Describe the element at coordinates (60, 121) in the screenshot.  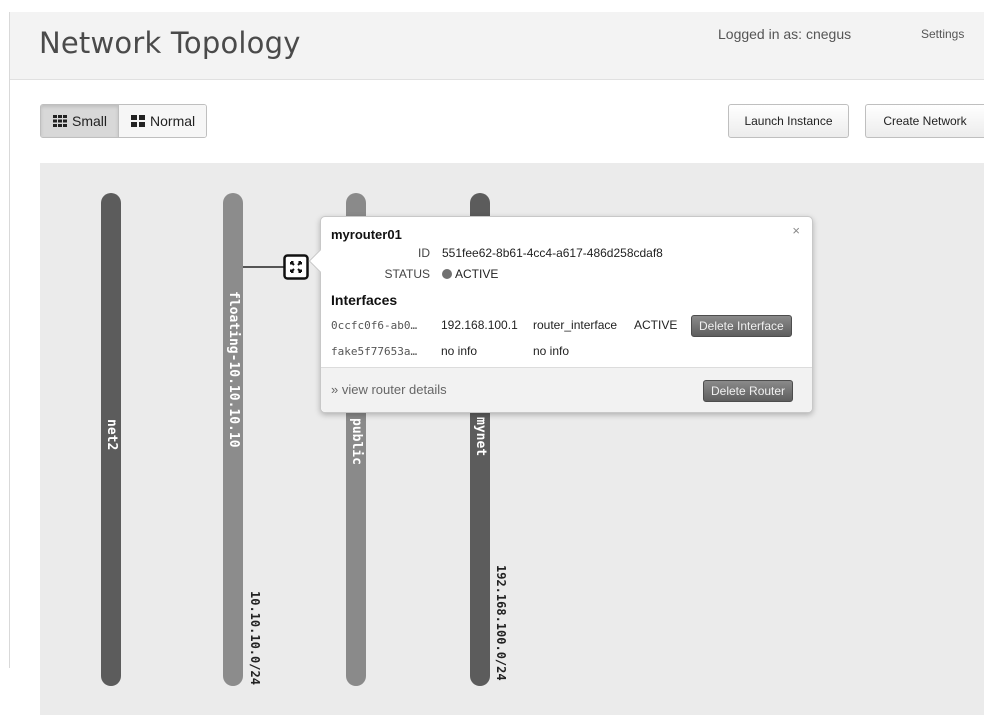
I see `grid-small-icon` at that location.